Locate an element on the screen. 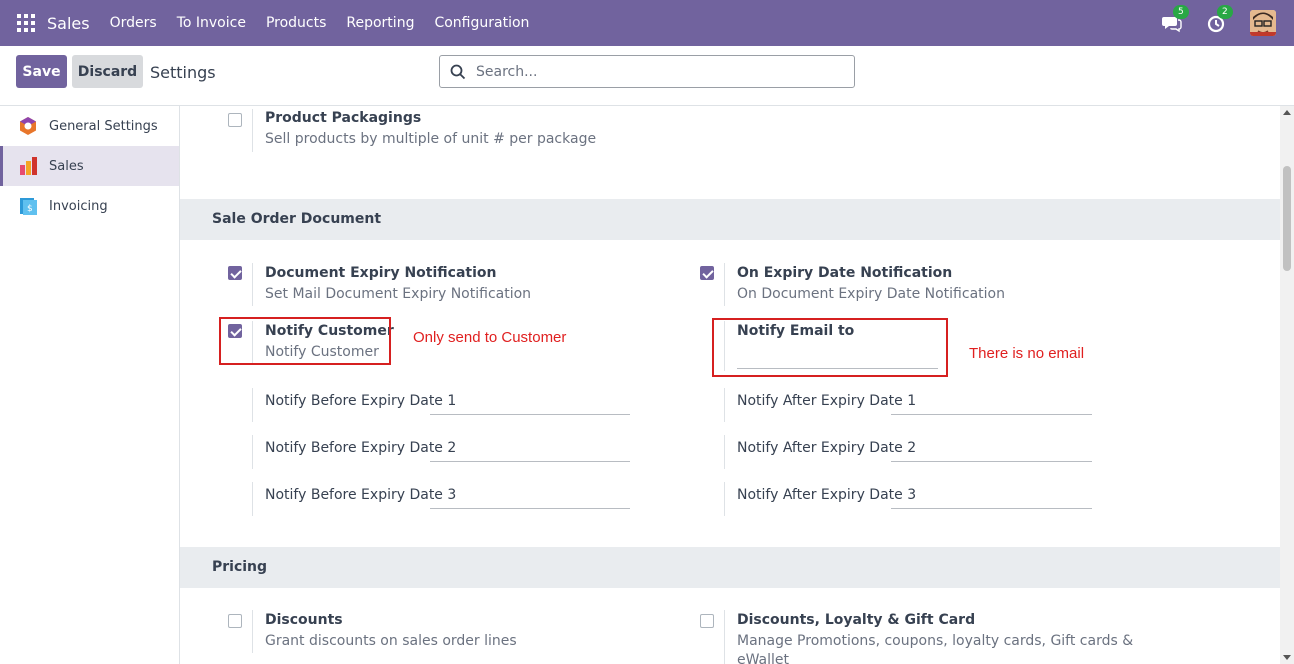 This screenshot has width=1294, height=664. search-box is located at coordinates (647, 71).